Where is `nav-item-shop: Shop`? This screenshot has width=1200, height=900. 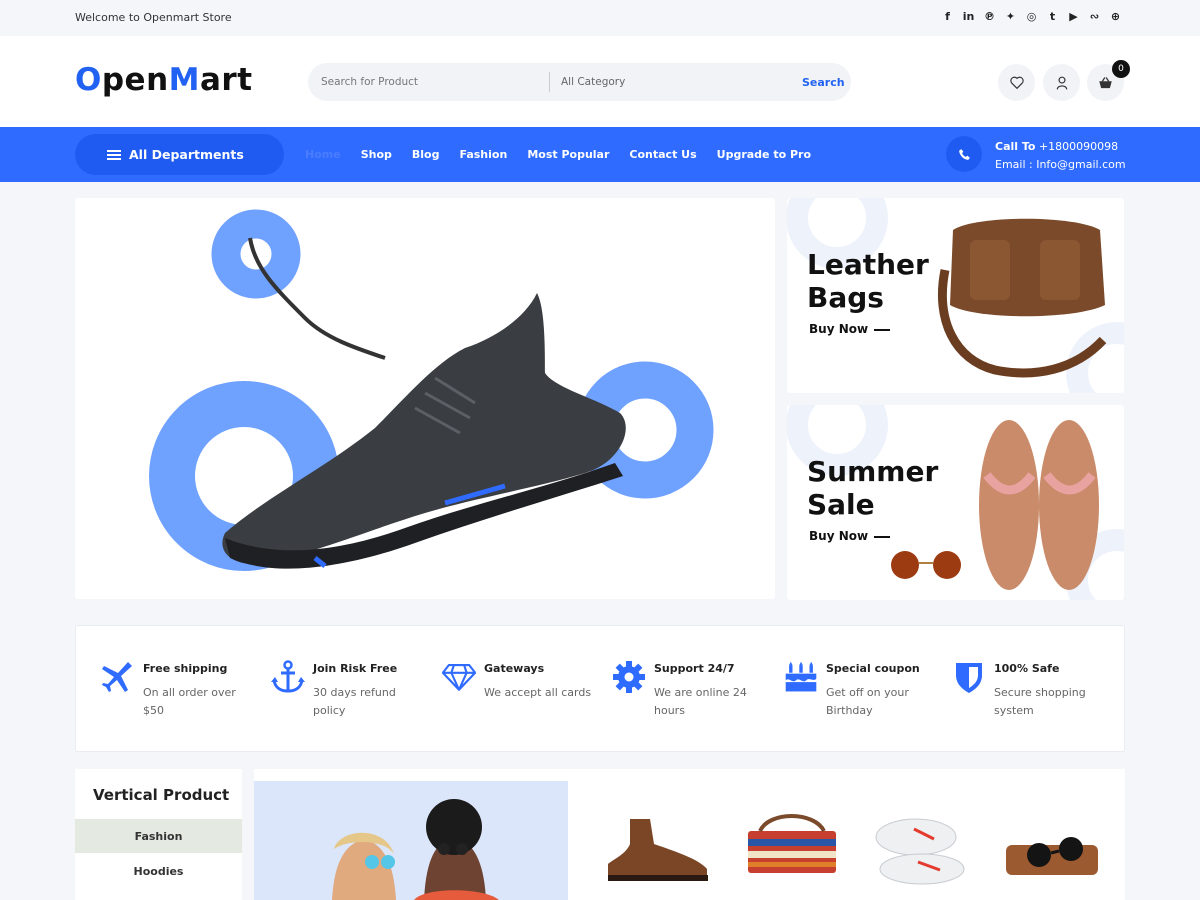
nav-item-shop: Shop is located at coordinates (376, 154).